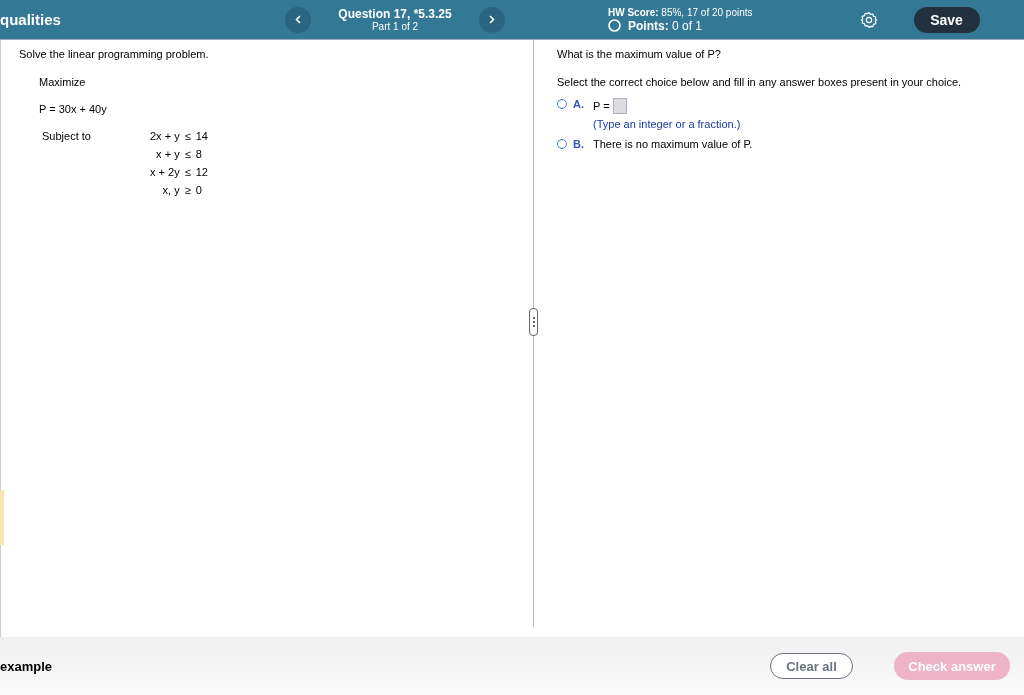 The height and width of the screenshot is (695, 1024). What do you see at coordinates (579, 144) in the screenshot?
I see `choice-letter: B.` at bounding box center [579, 144].